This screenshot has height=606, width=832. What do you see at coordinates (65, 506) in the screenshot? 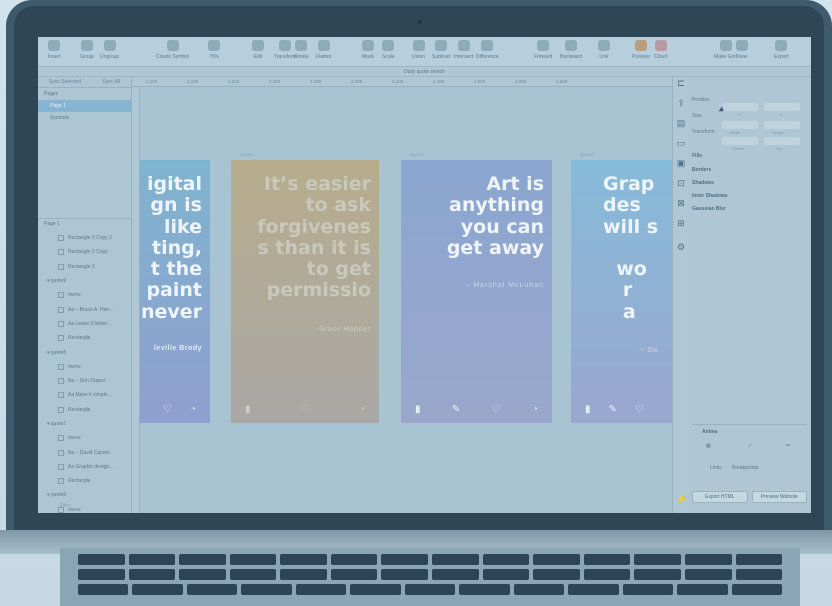
I see `filter-input: Filter` at bounding box center [65, 506].